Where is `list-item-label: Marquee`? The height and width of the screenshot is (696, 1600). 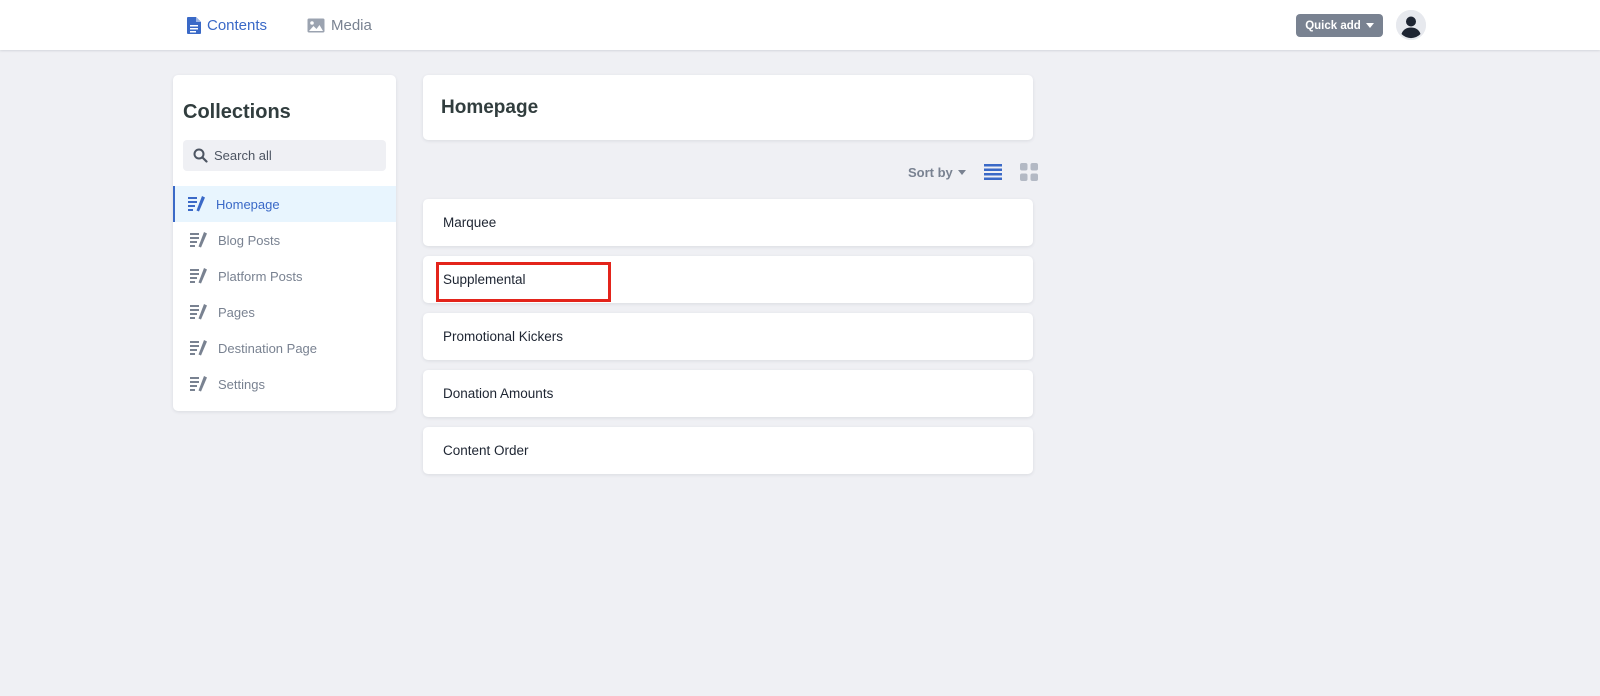
list-item-label: Marquee is located at coordinates (470, 222).